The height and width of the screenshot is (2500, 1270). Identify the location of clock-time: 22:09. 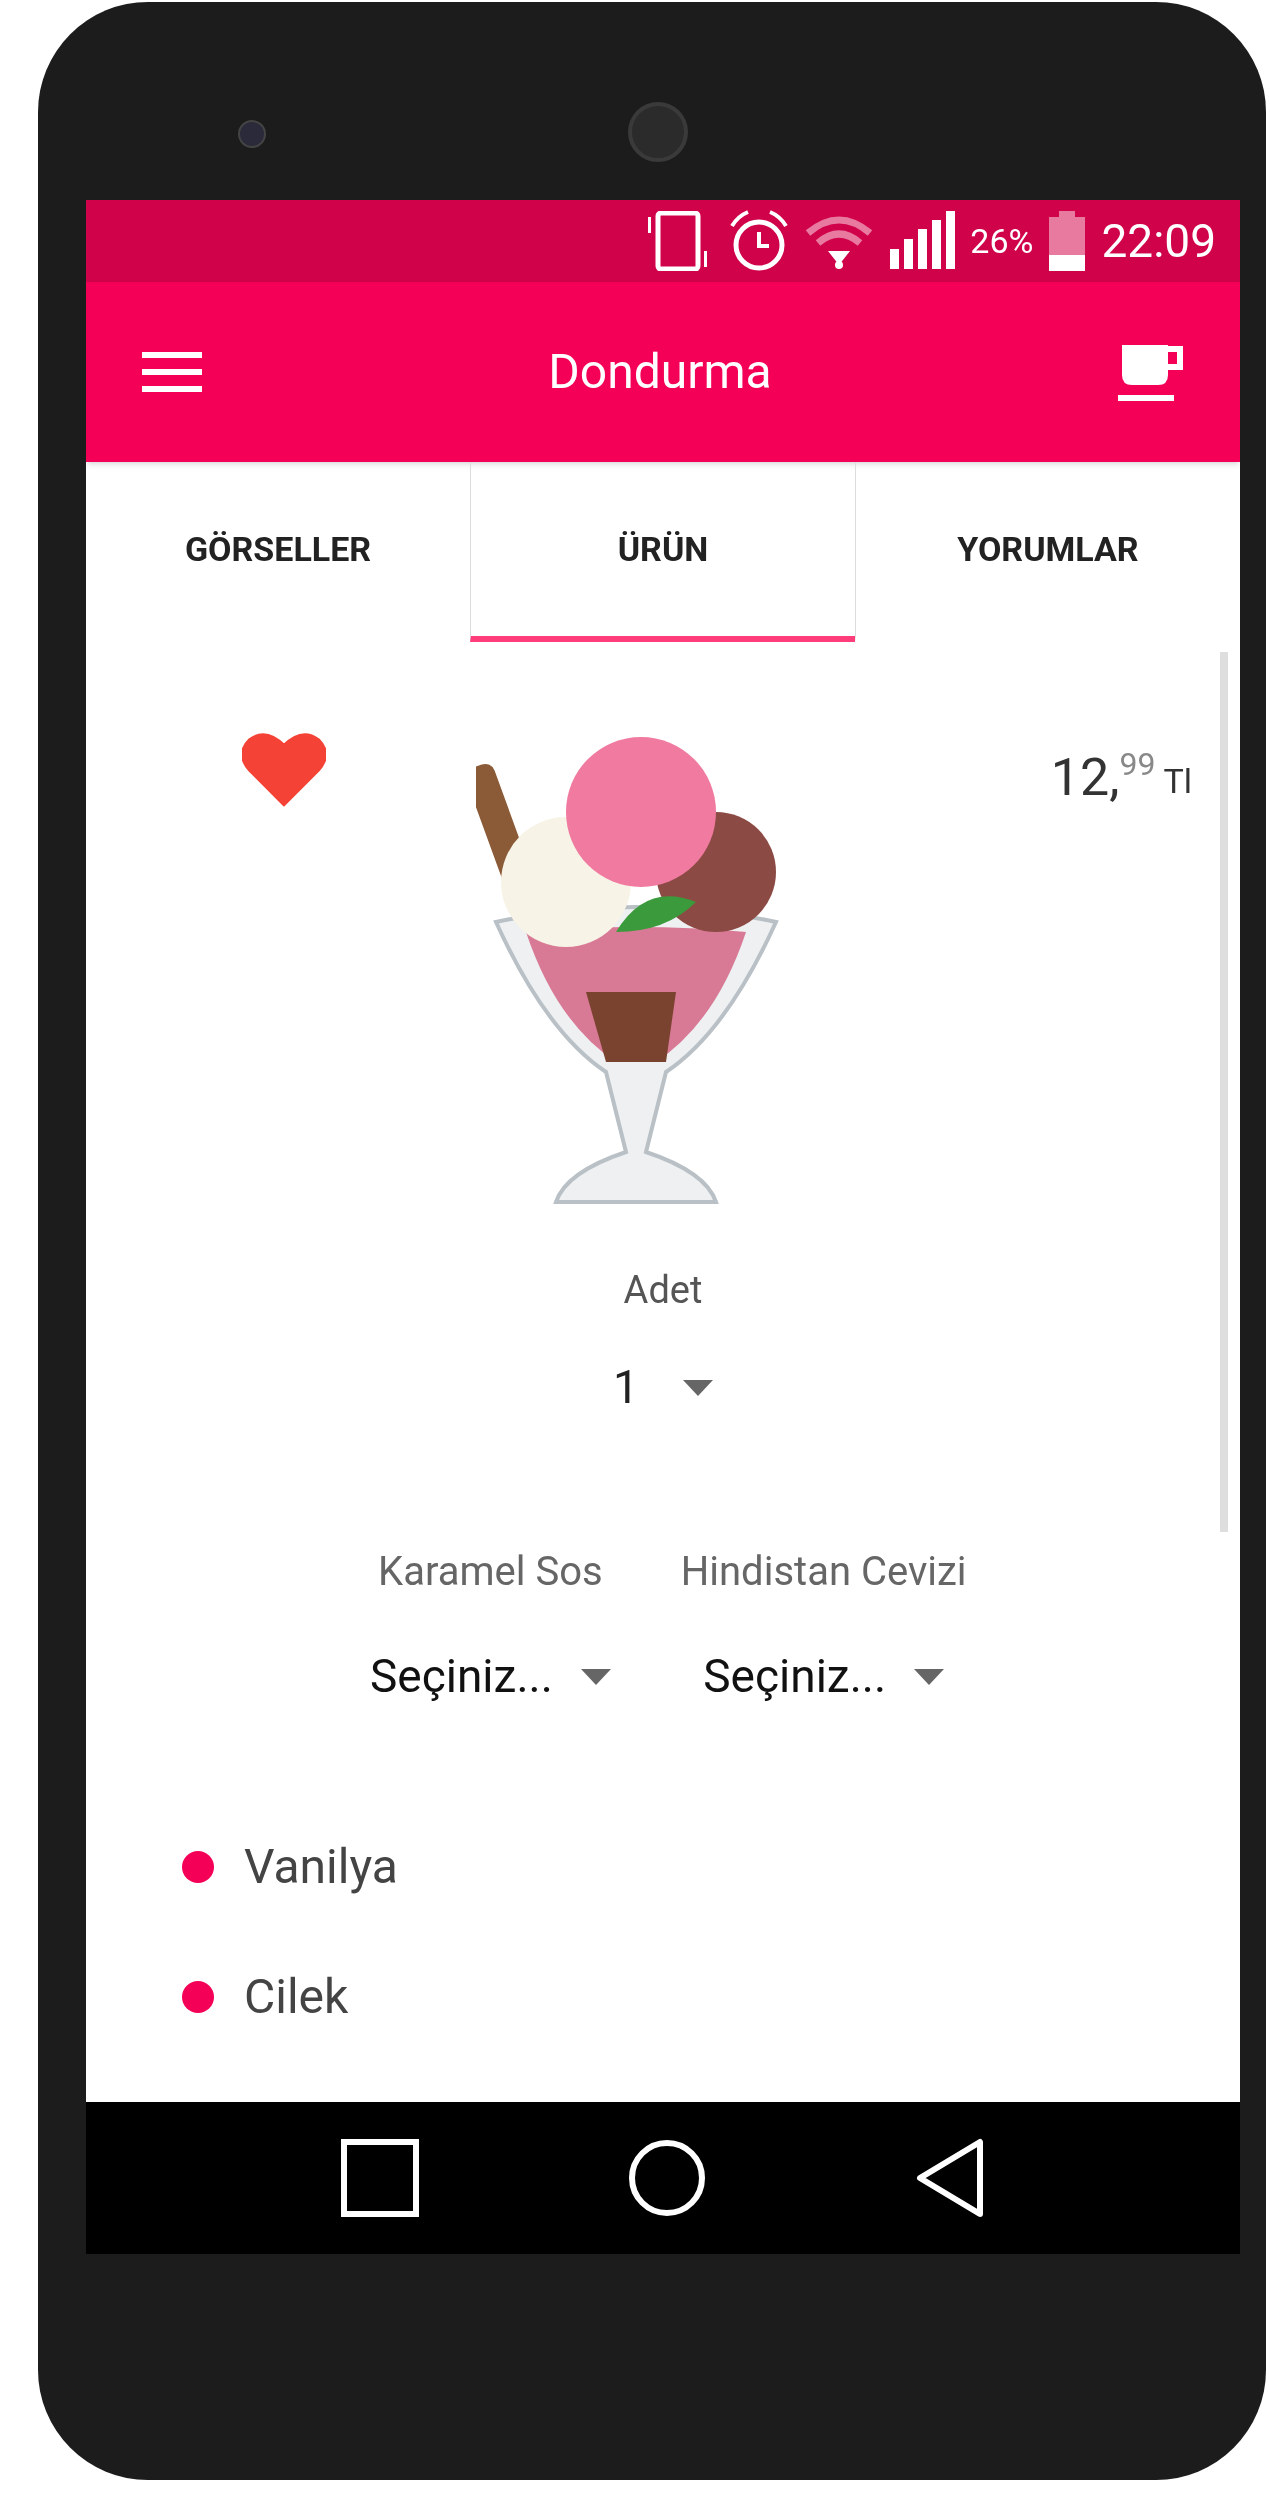
(1158, 241).